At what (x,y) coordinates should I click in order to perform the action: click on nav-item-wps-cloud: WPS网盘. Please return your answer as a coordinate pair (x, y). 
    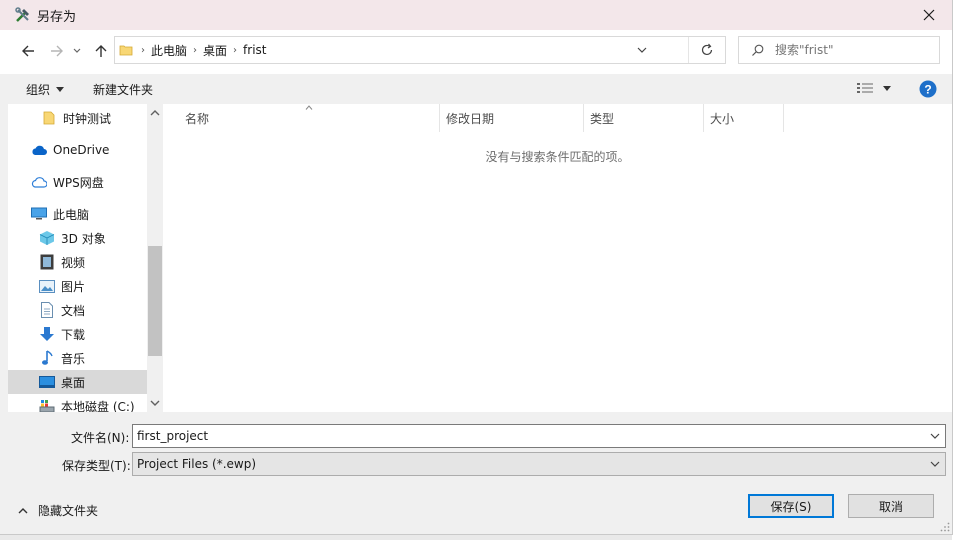
    Looking at the image, I should click on (77, 182).